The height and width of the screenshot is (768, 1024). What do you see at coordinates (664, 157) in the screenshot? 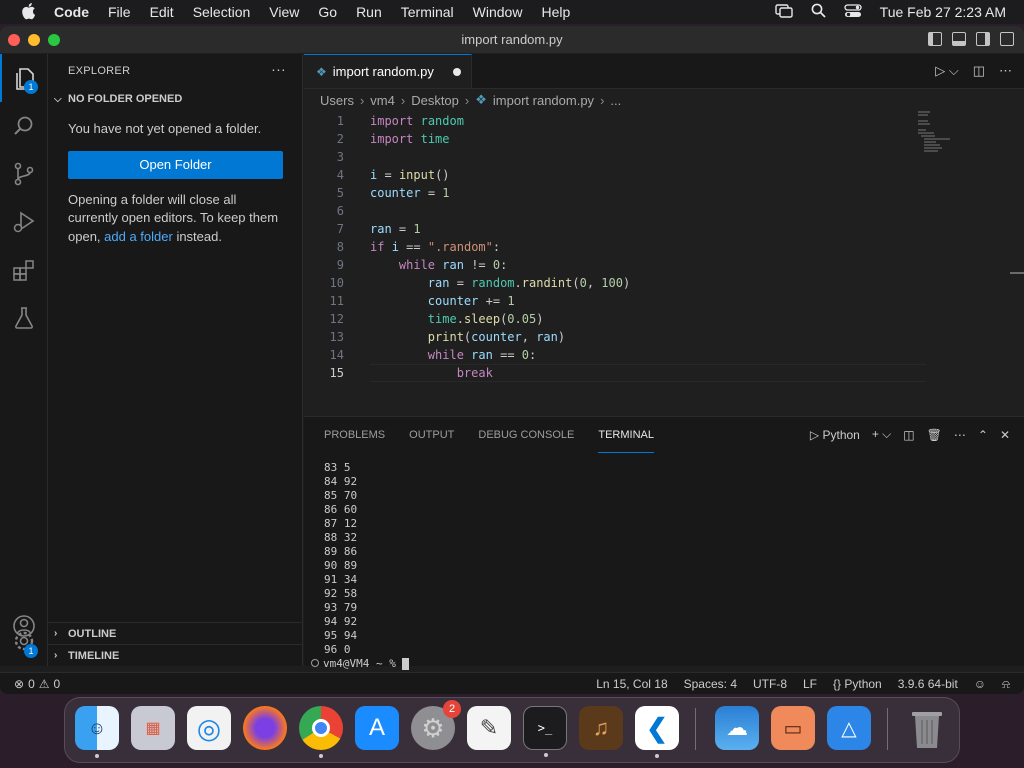
I see `code-line: 3` at bounding box center [664, 157].